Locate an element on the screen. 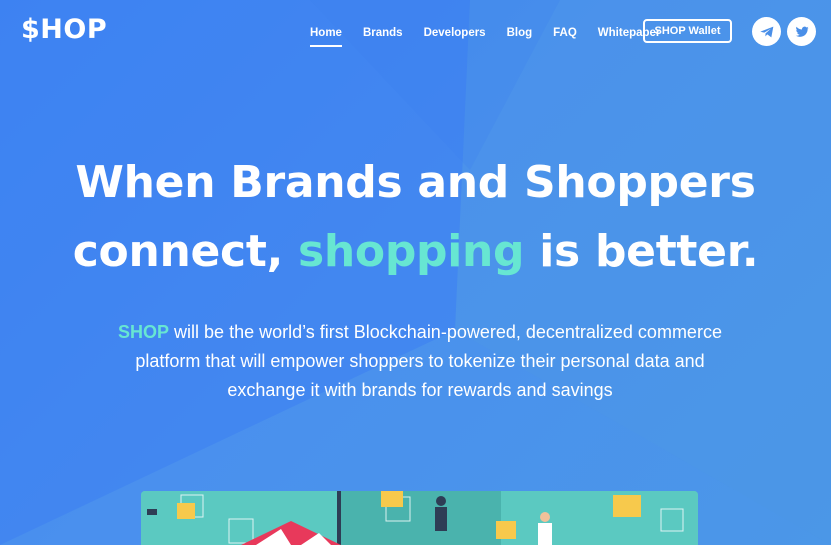 This screenshot has height=545, width=831. hero-illustration is located at coordinates (419, 518).